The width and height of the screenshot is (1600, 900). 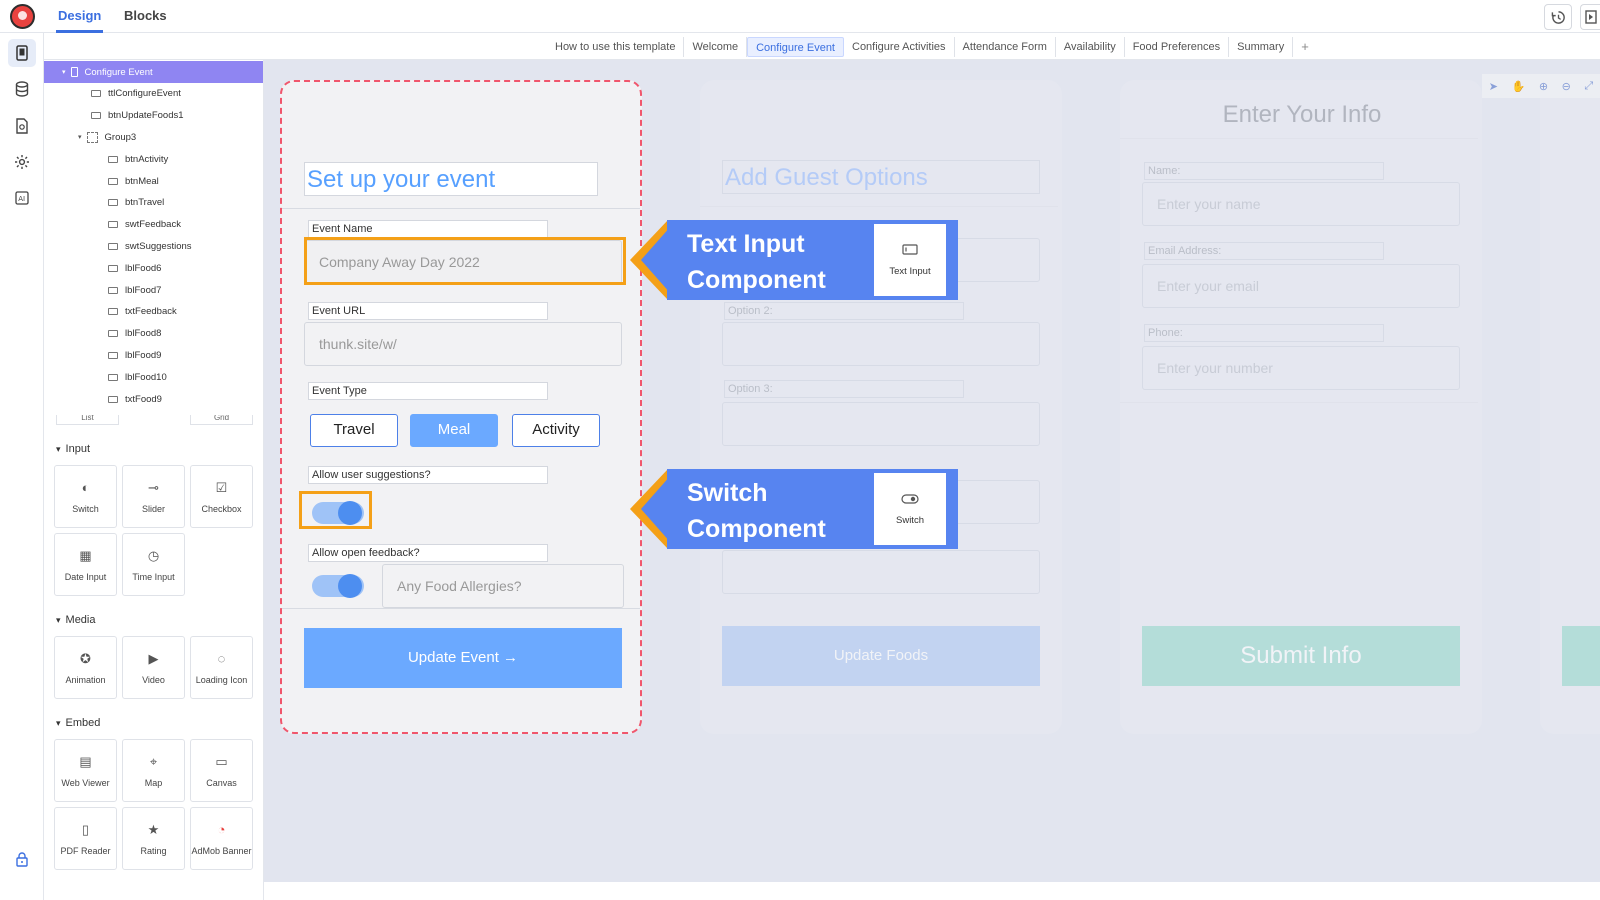 I want to click on page-tab-availability: Availability, so click(x=1090, y=46).